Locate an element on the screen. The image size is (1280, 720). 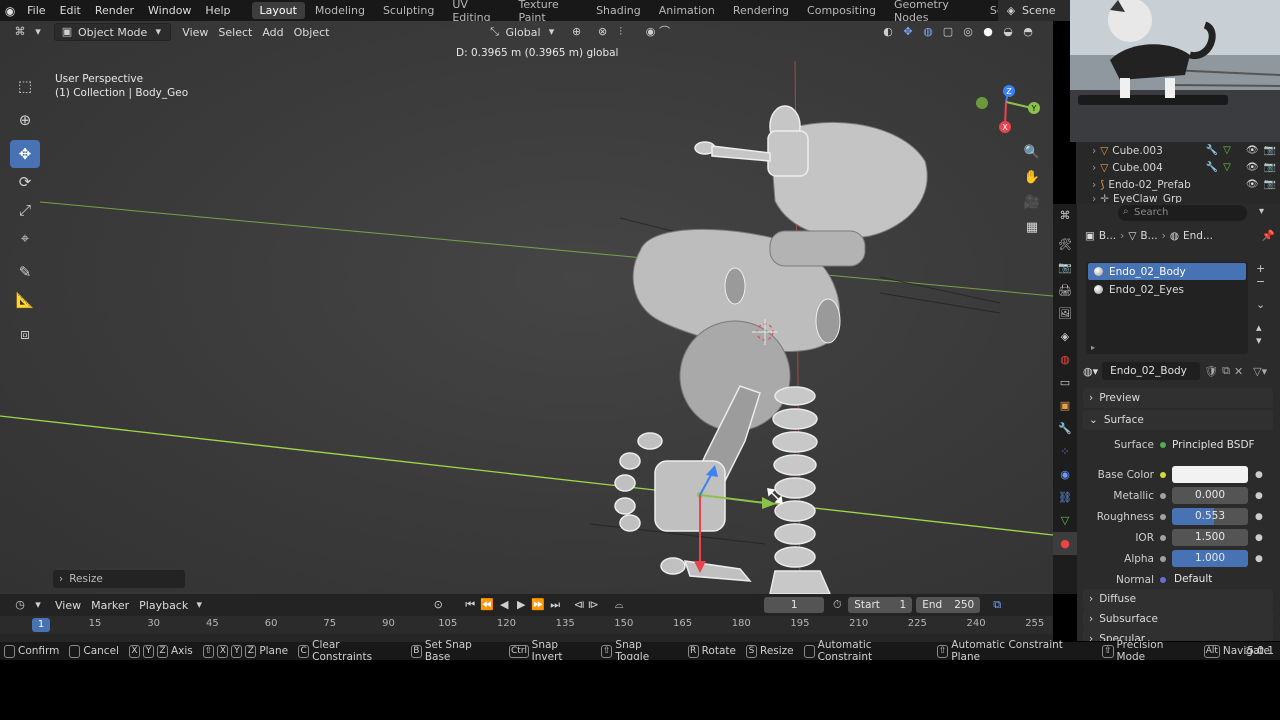
jump-end-icon: ⏭ is located at coordinates (555, 605).